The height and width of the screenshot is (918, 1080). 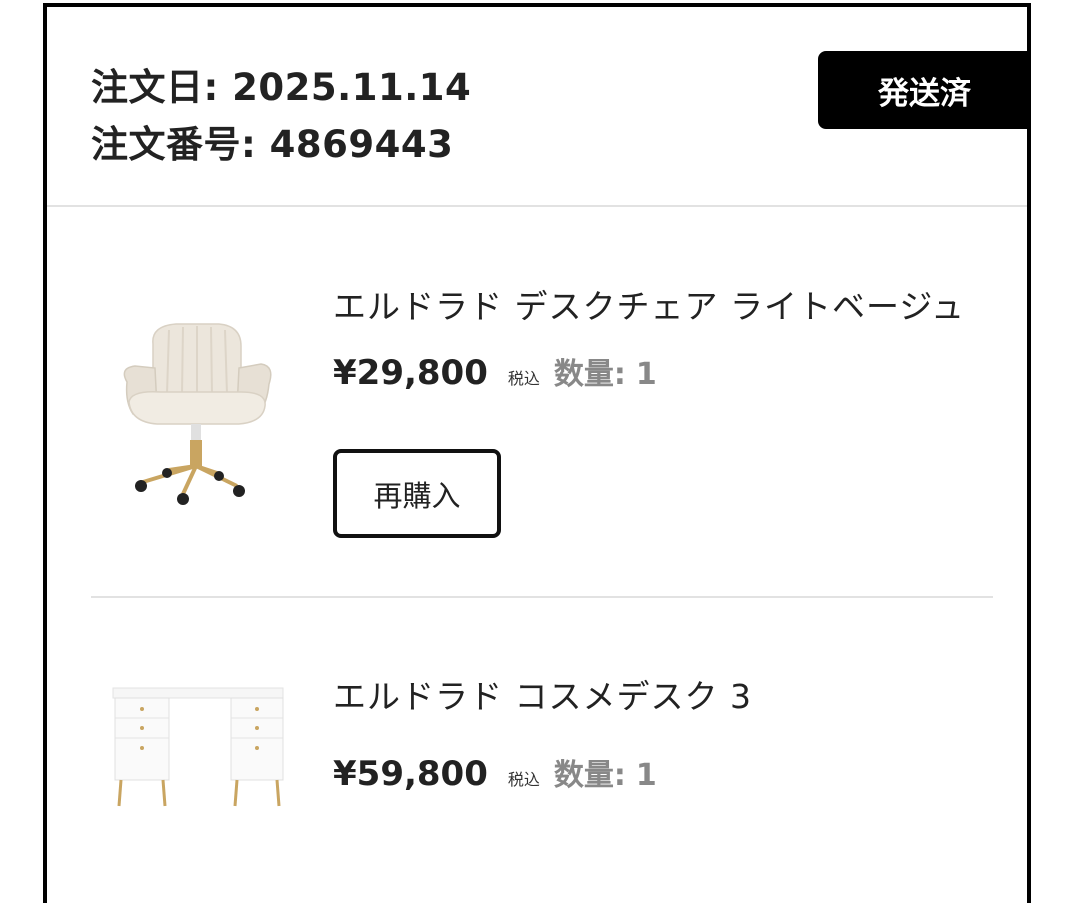 I want to click on price-row: ¥29,800 税込 数量: 1, so click(x=495, y=371).